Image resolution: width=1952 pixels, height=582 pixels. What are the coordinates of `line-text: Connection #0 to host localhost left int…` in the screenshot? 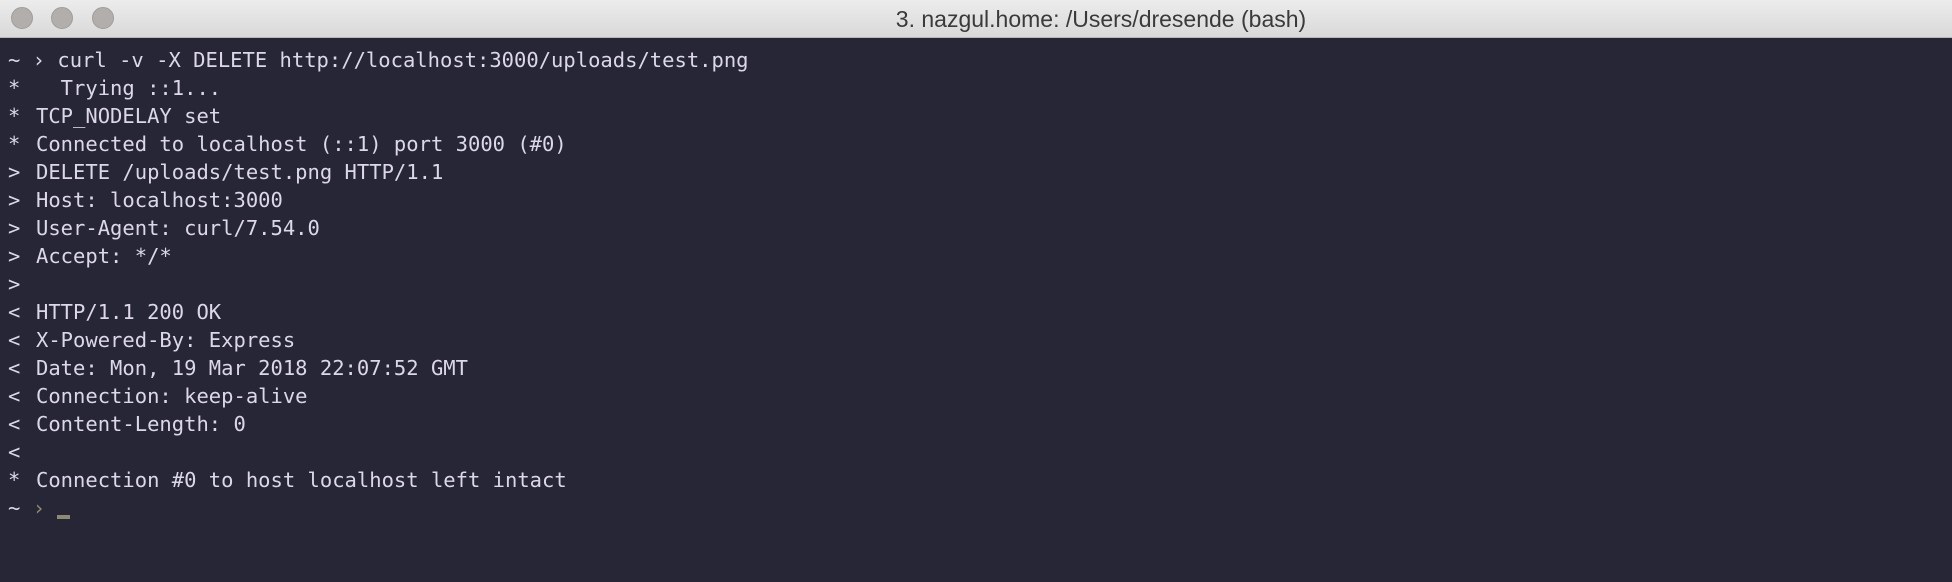 It's located at (301, 480).